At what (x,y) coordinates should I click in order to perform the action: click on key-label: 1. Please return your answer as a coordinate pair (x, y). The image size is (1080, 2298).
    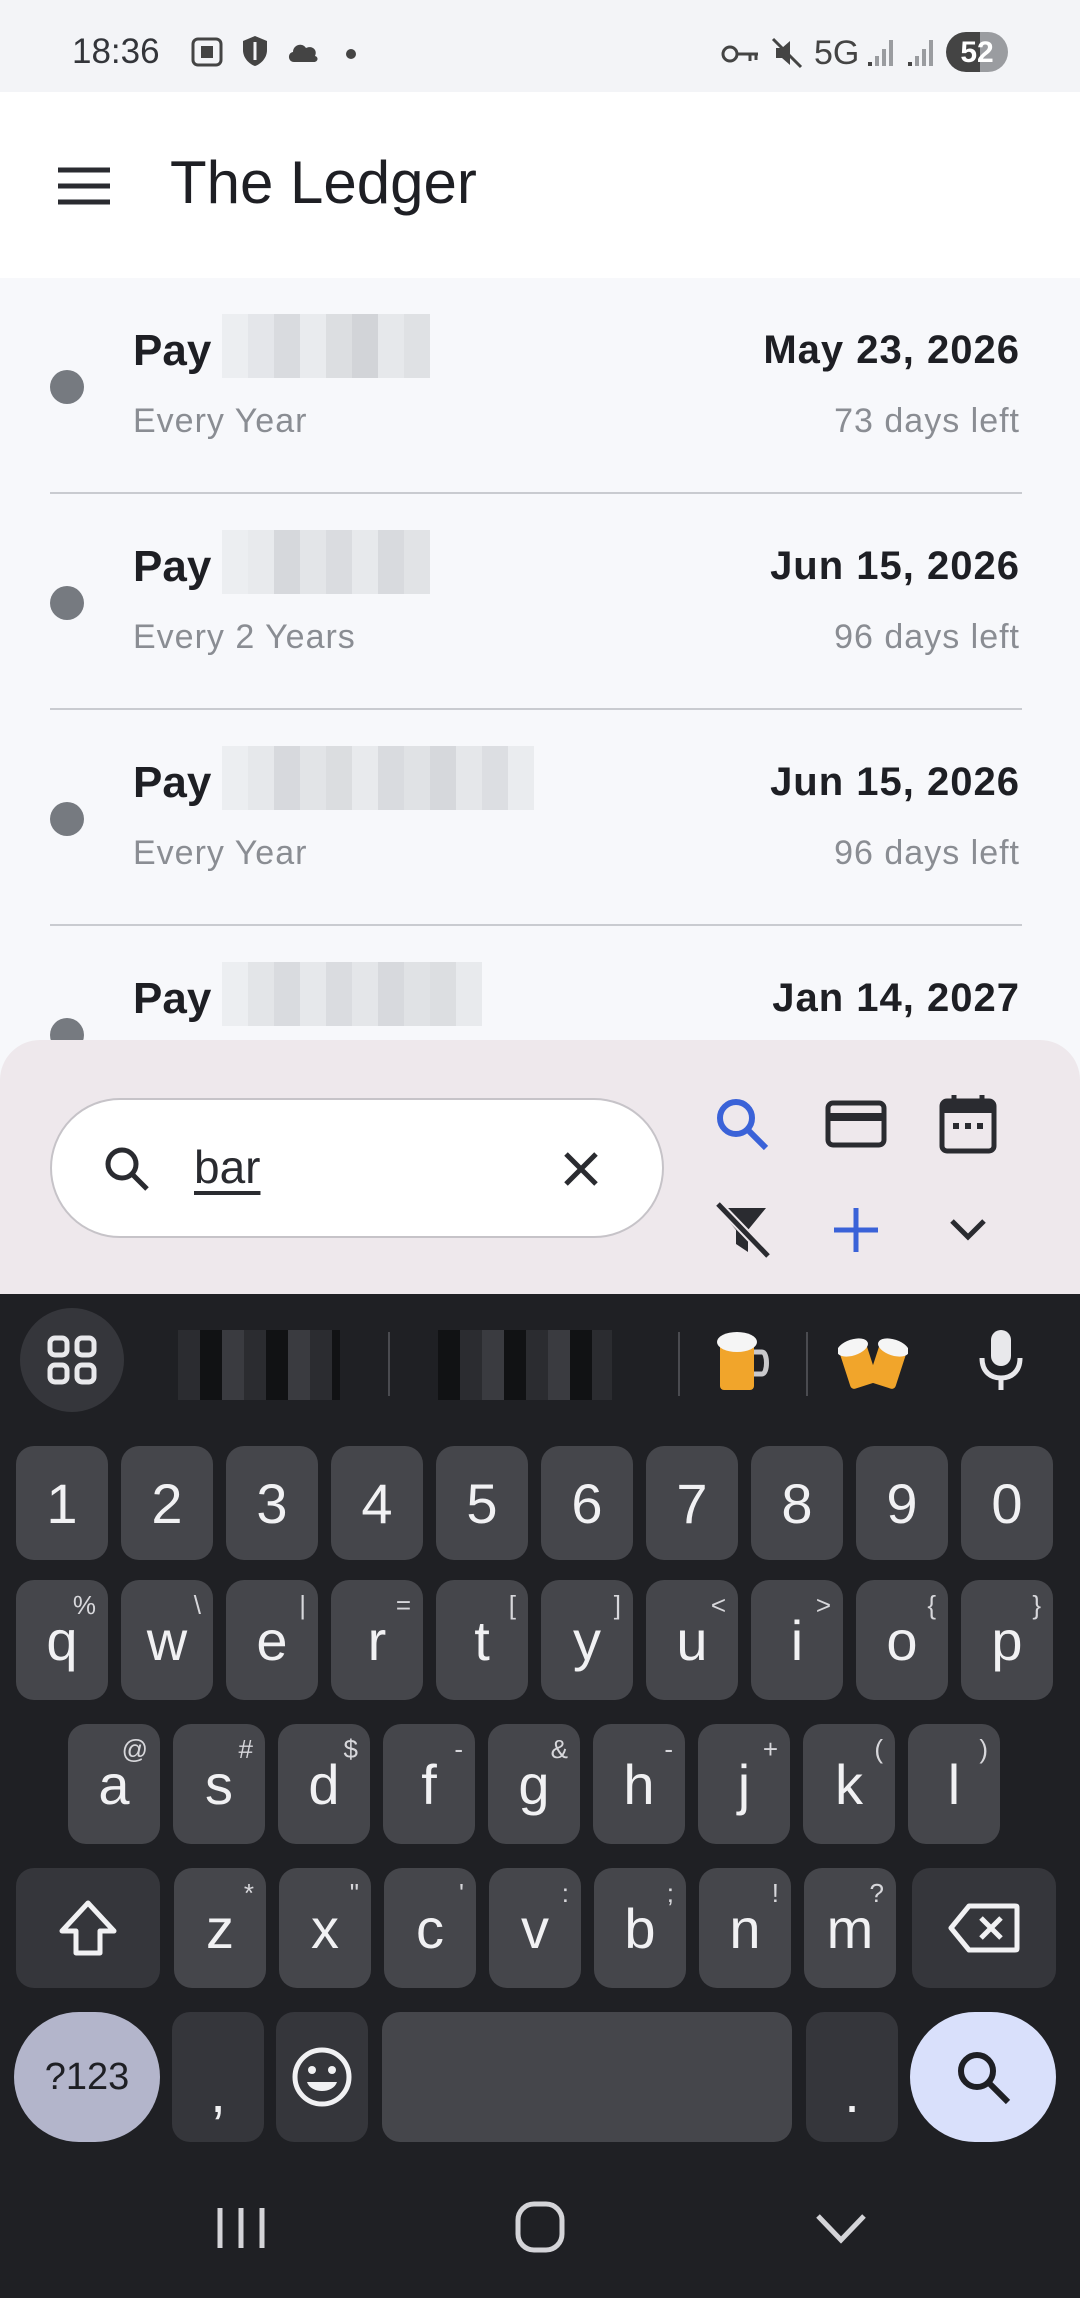
    Looking at the image, I should click on (62, 1503).